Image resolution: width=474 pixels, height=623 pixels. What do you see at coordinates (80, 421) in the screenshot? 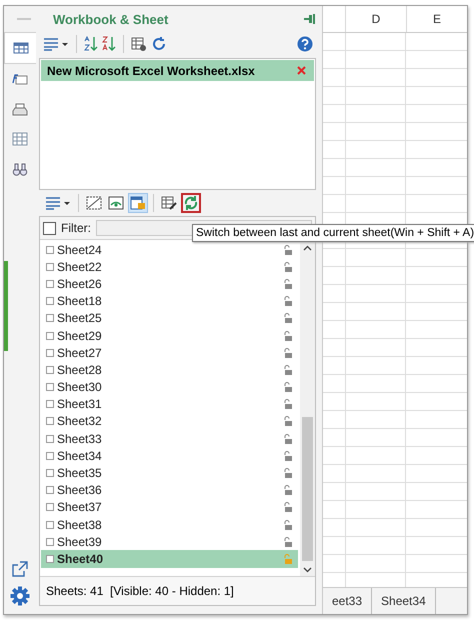
I see `sheet-name: Sheet32` at bounding box center [80, 421].